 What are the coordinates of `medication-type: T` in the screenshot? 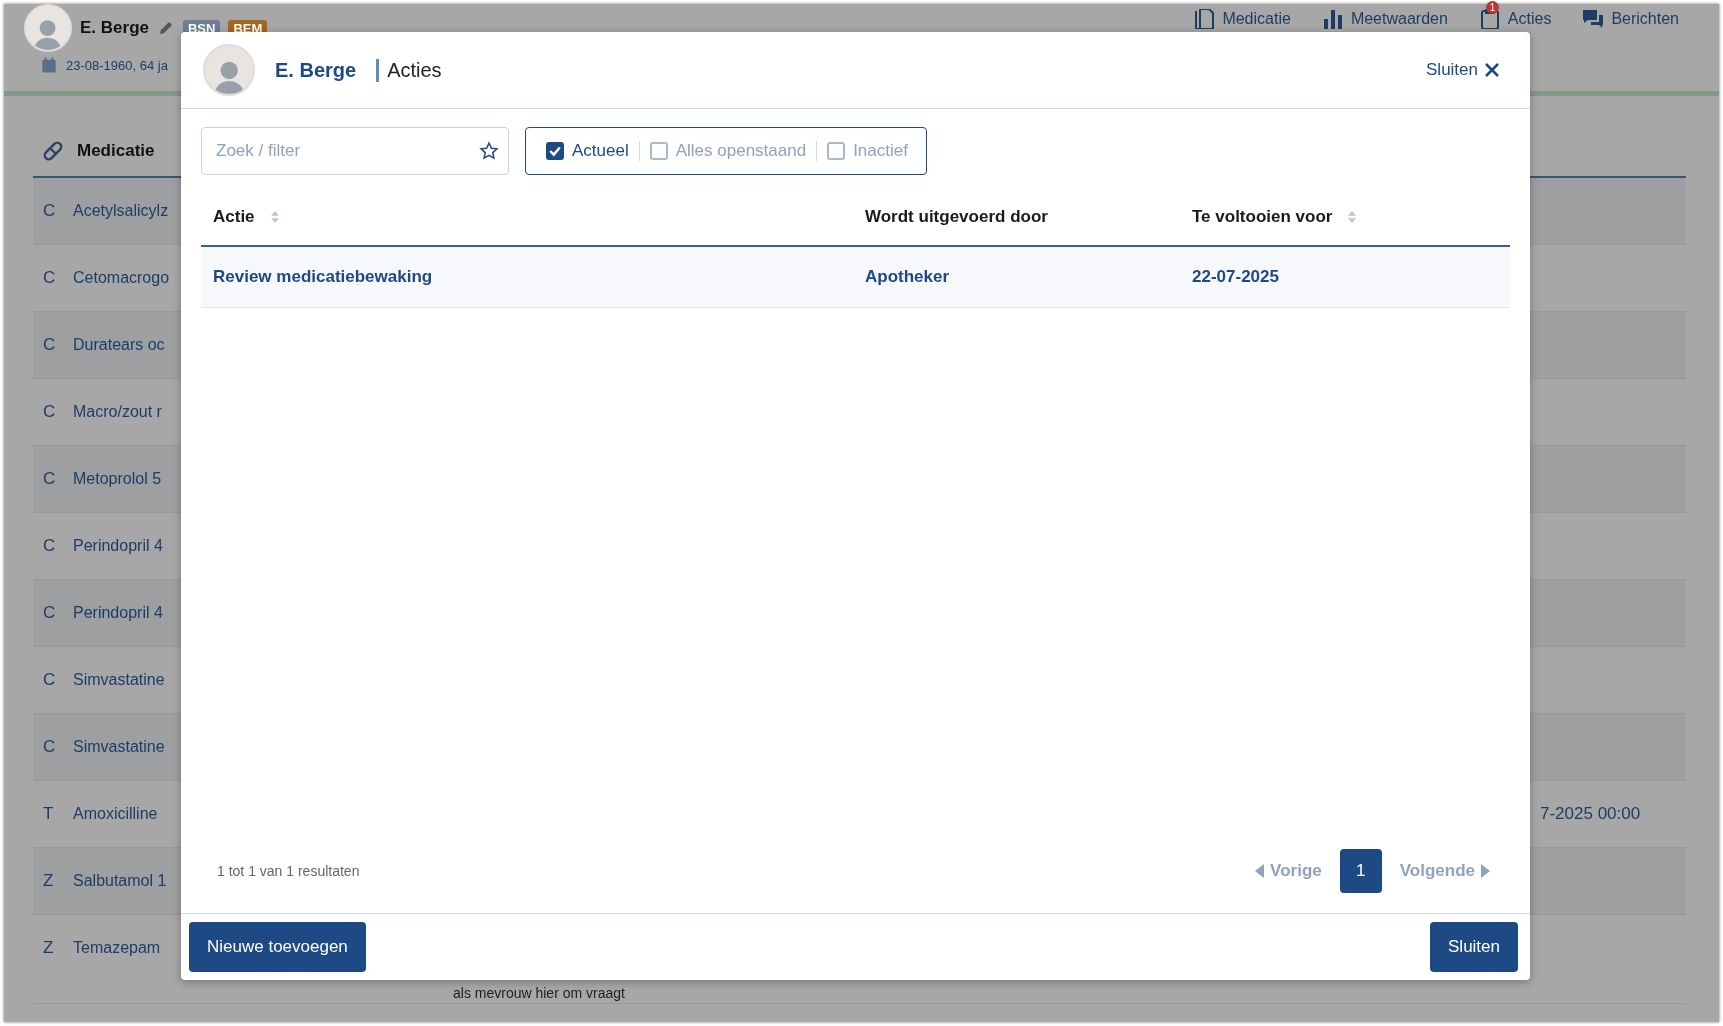 It's located at (48, 814).